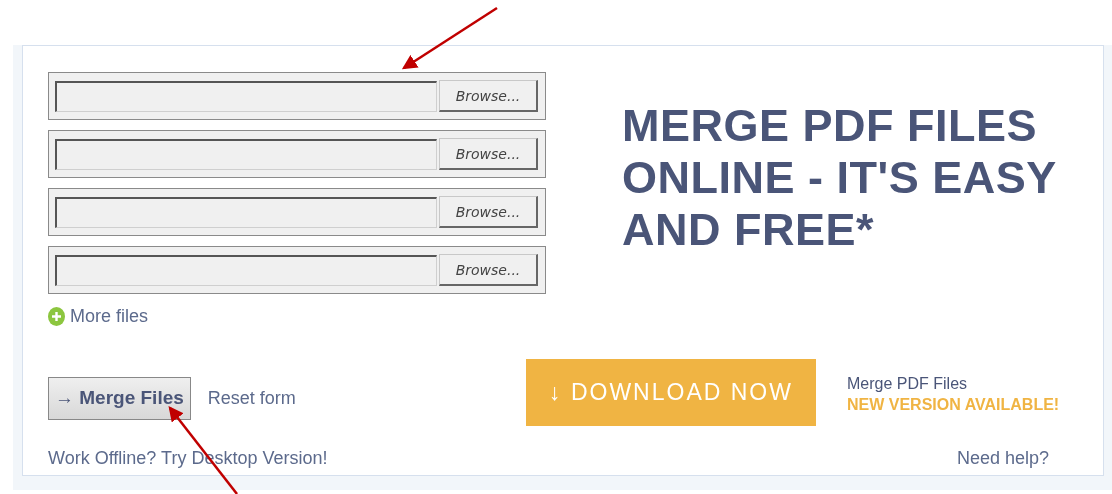  What do you see at coordinates (251, 398) in the screenshot?
I see `reset-form-link: Reset form` at bounding box center [251, 398].